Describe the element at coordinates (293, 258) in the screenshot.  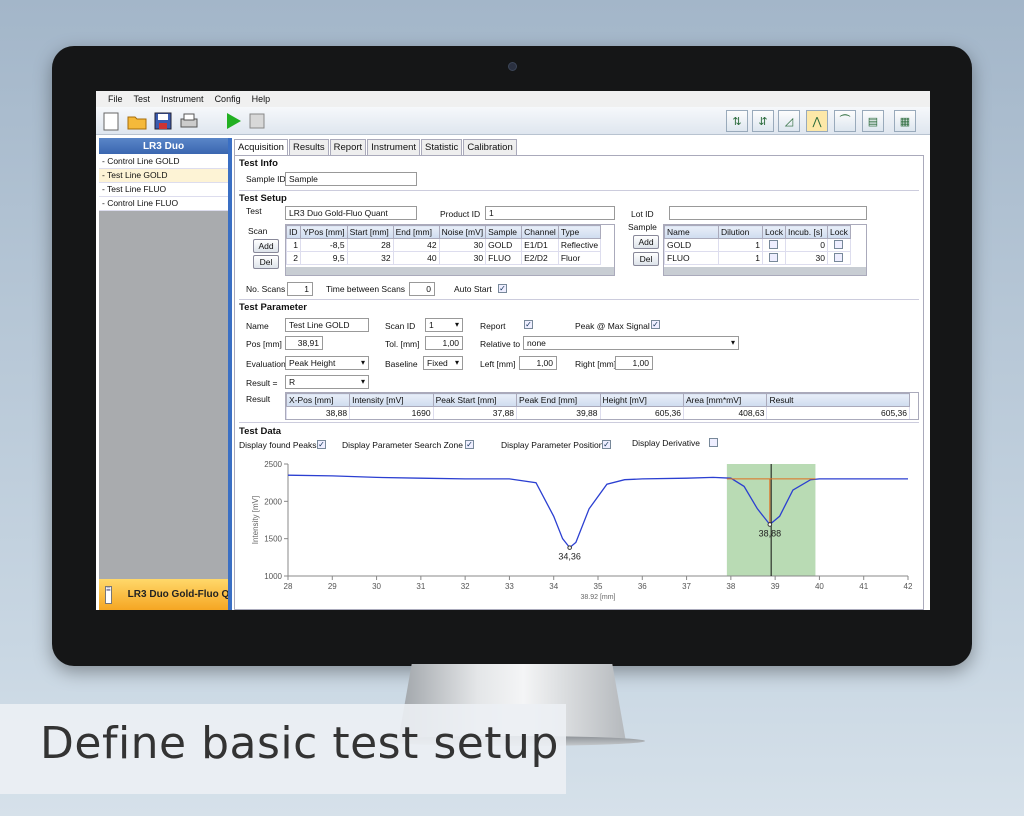
I see `table-cell: 2` at that location.